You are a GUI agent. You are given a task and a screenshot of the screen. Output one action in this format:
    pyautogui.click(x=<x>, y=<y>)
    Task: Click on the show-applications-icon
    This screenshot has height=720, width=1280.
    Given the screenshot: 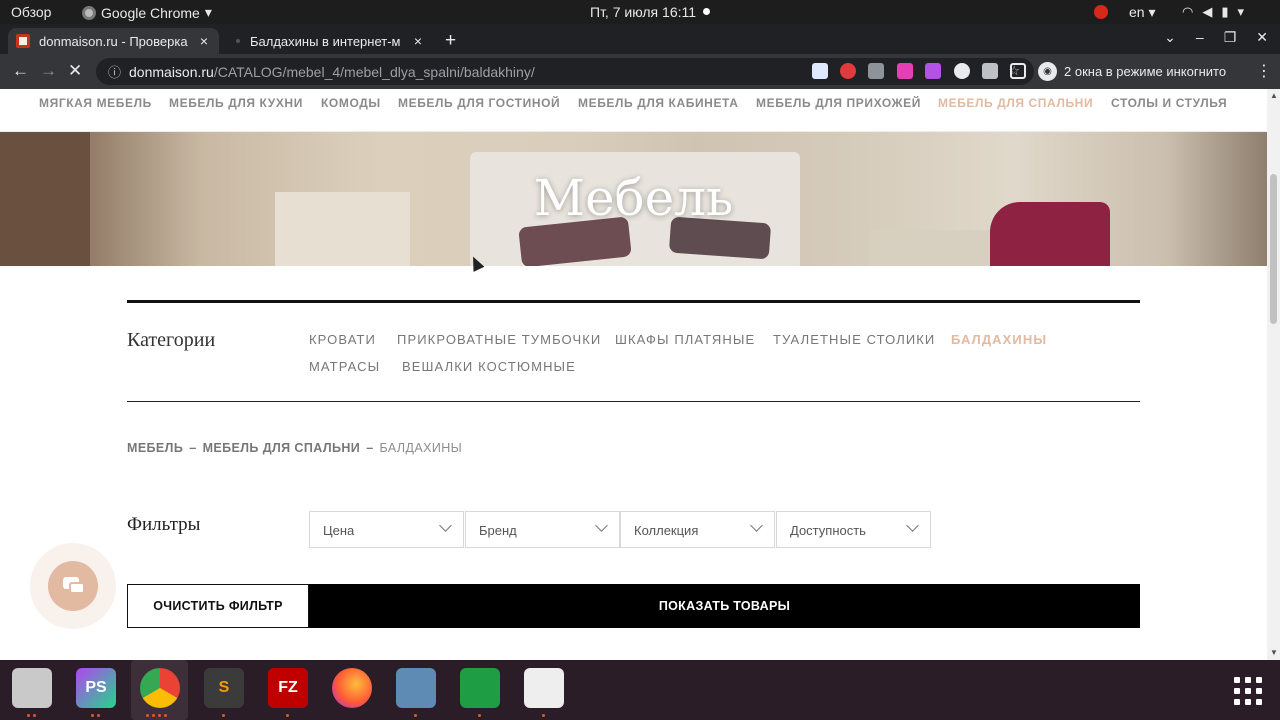 What is the action you would take?
    pyautogui.click(x=1248, y=691)
    